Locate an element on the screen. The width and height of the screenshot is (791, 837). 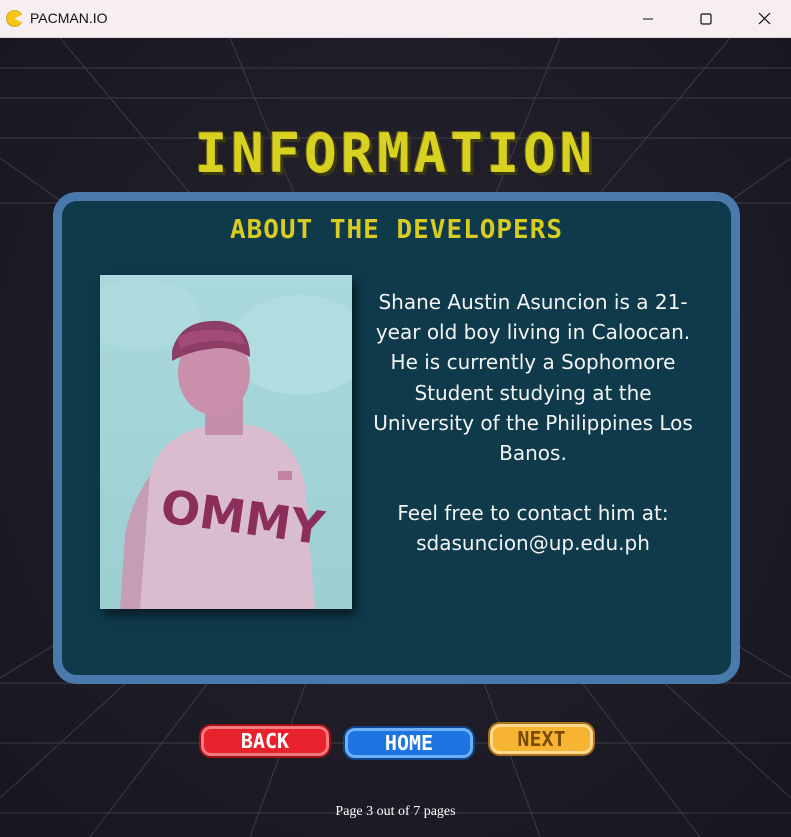
panel-subheading: ABOUT THE DEVELOPERS is located at coordinates (396, 230).